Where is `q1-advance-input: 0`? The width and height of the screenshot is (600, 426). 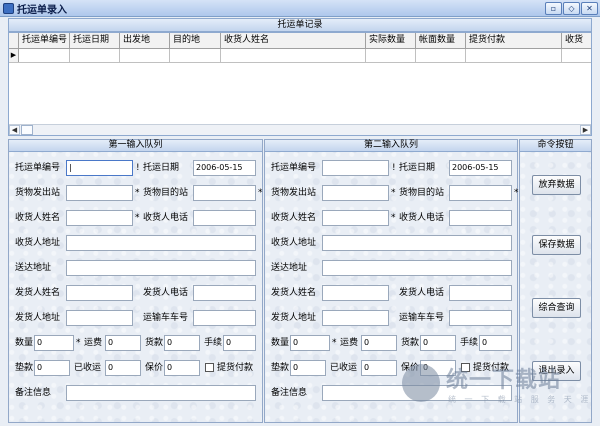 q1-advance-input: 0 is located at coordinates (52, 368).